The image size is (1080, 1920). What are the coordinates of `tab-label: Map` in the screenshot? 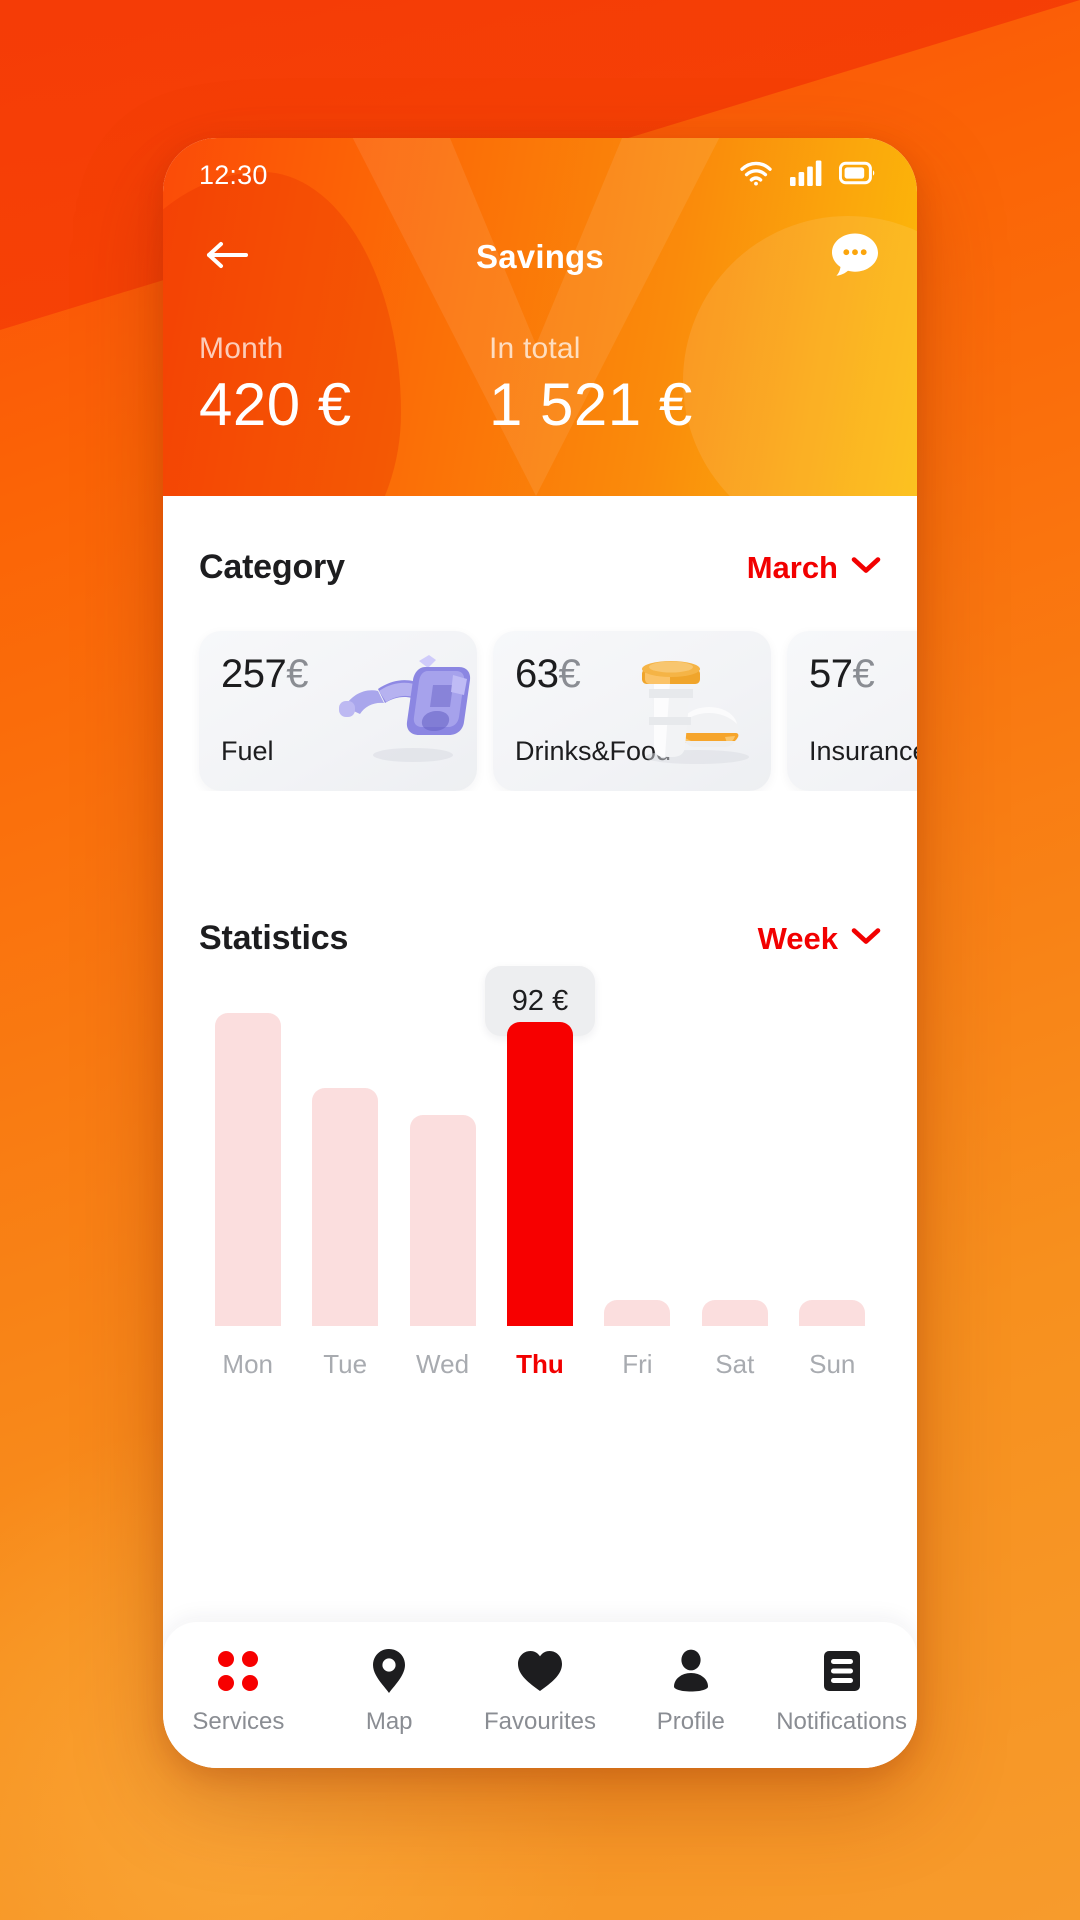 It's located at (389, 1721).